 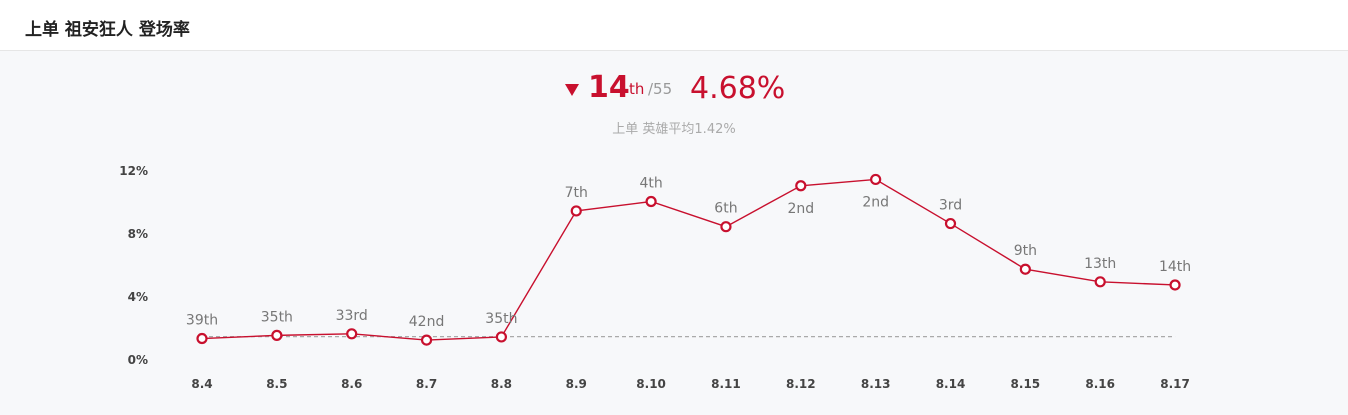 I want to click on rank-label: 4th, so click(x=650, y=184).